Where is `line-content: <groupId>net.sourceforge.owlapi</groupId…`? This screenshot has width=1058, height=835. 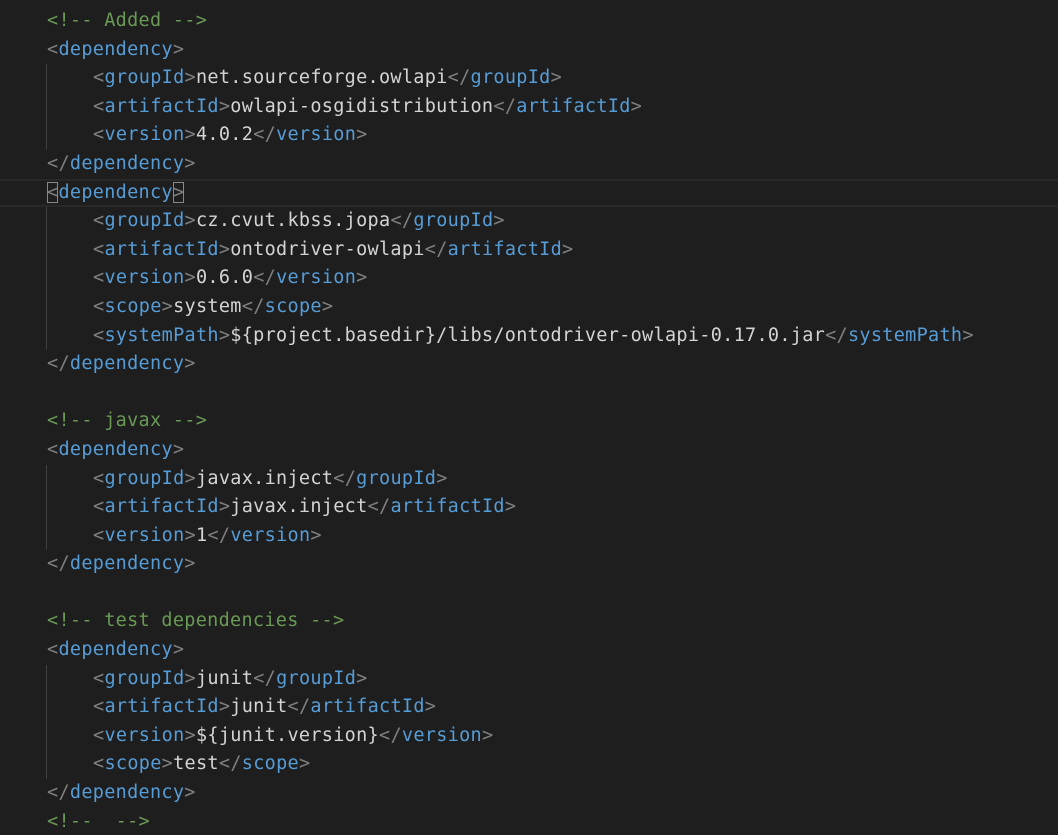
line-content: <groupId>net.sourceforge.owlapi</groupId… is located at coordinates (304, 78).